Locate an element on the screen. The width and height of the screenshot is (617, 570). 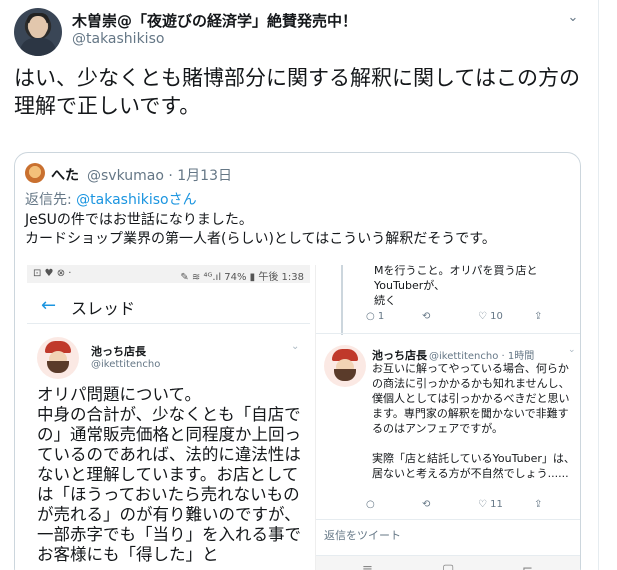
column-divider is located at coordinates (598, 285).